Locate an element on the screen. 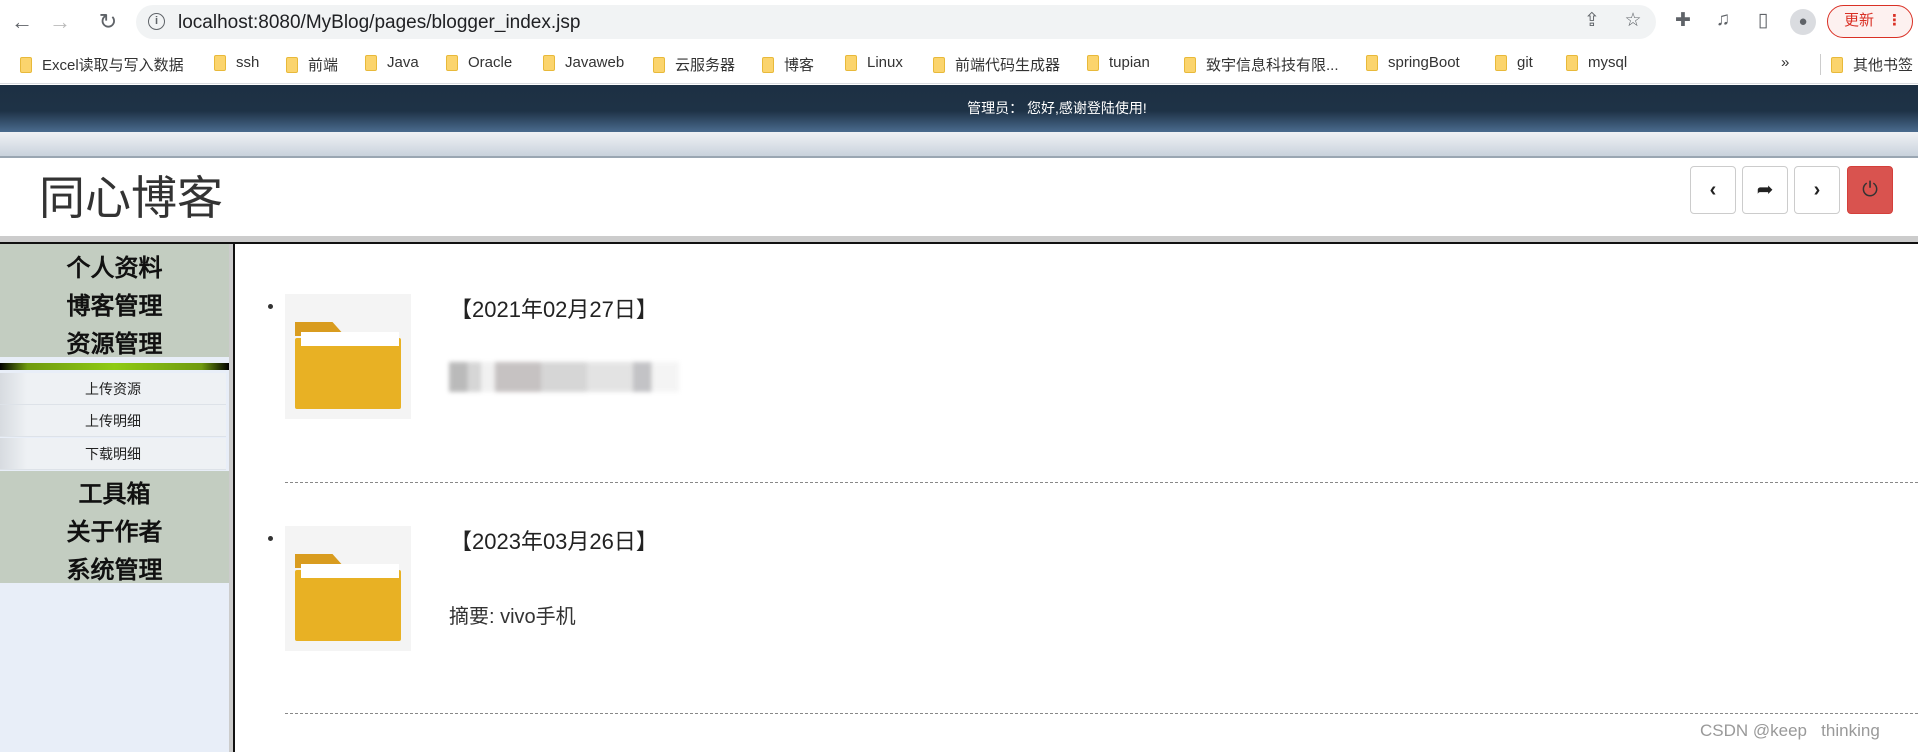 The width and height of the screenshot is (1918, 752). header-divider is located at coordinates (959, 240).